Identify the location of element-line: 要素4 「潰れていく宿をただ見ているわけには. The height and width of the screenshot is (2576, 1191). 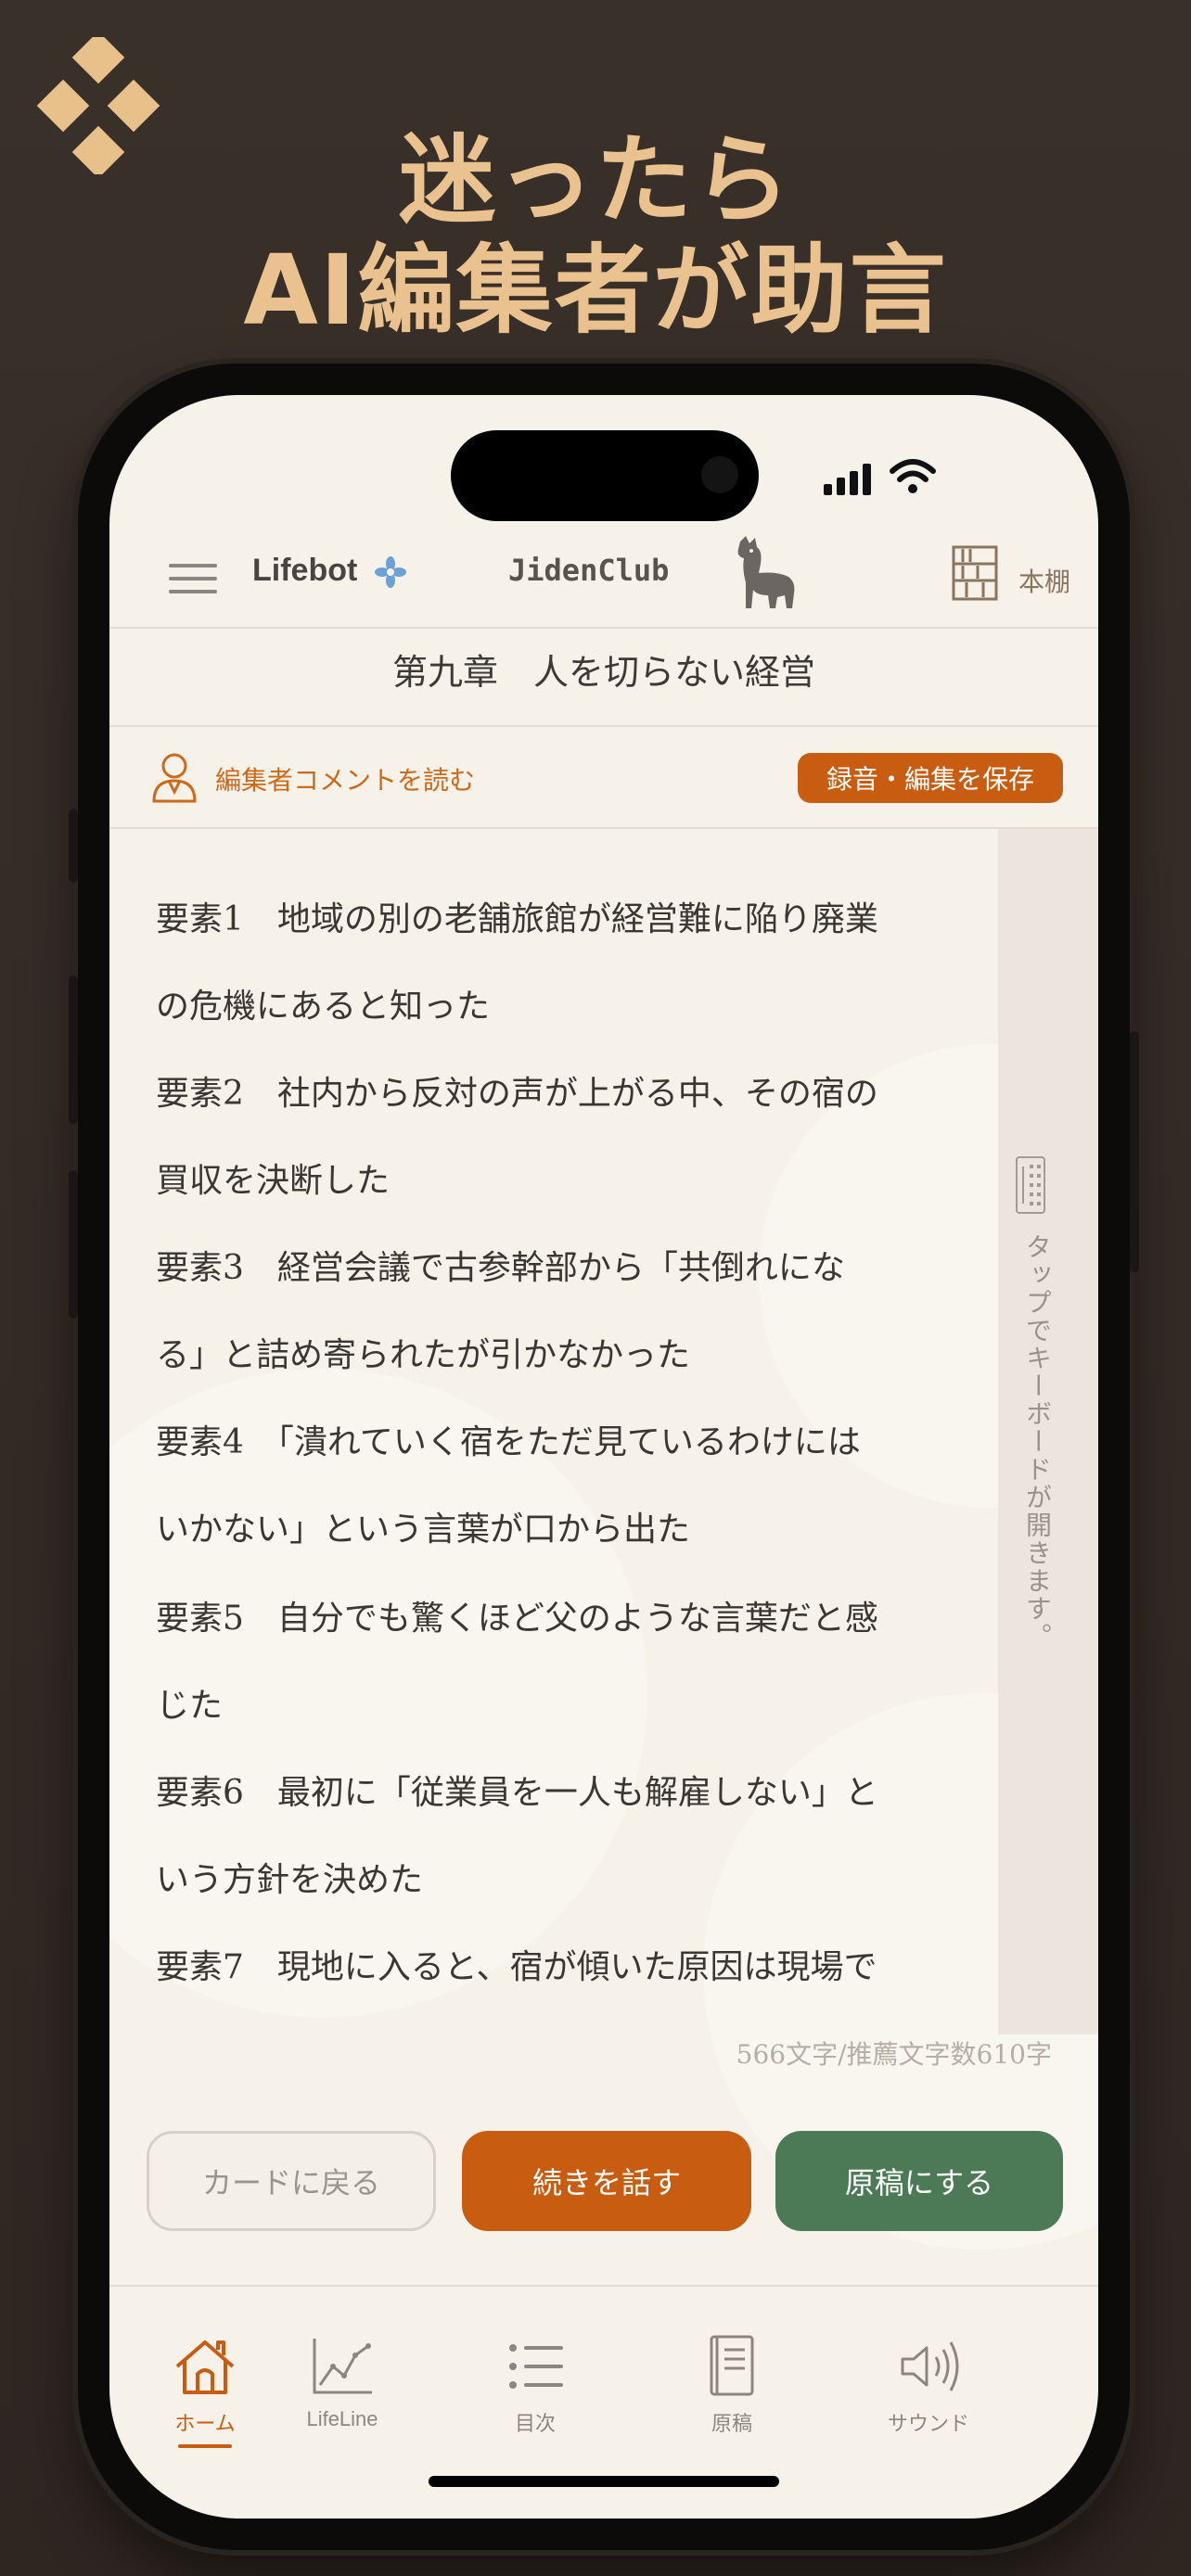
(508, 1442).